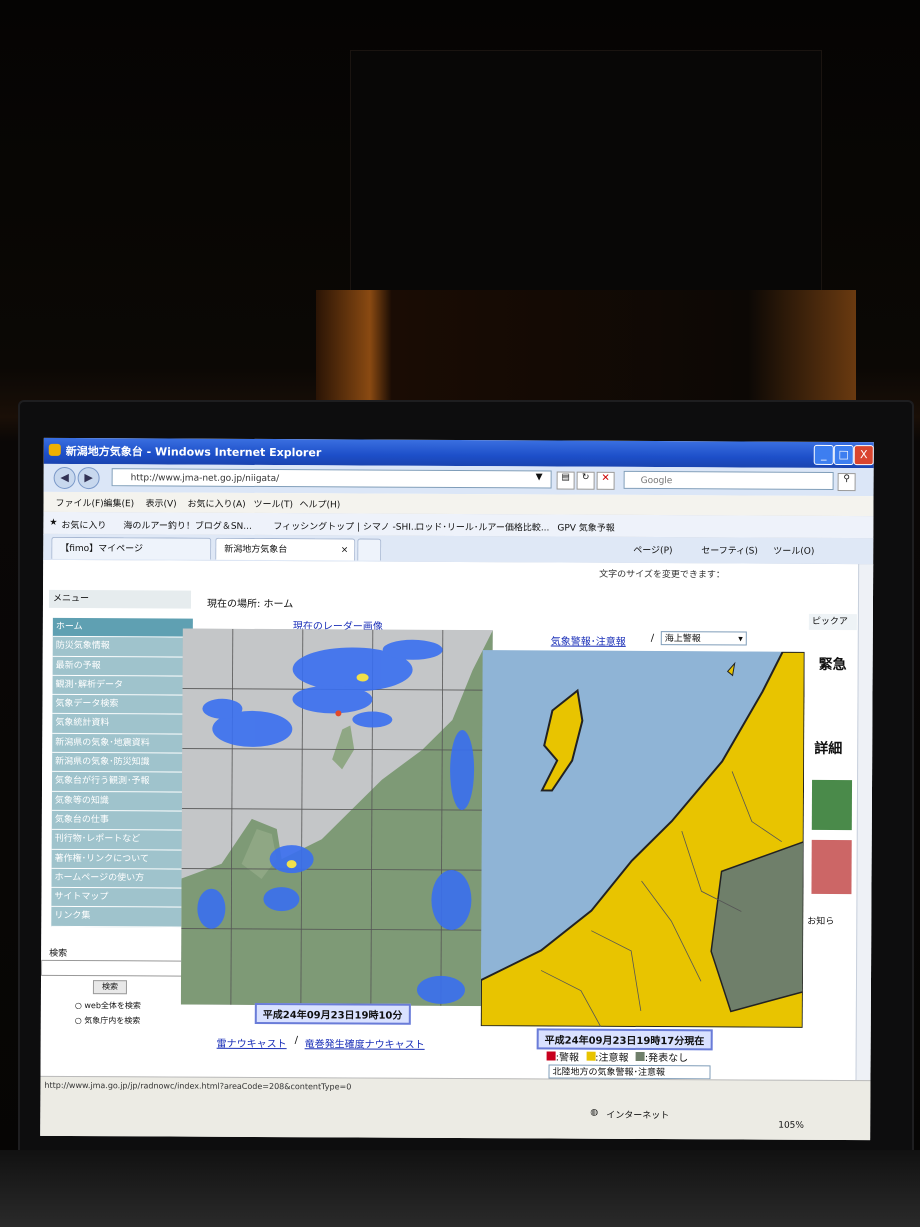 Image resolution: width=920 pixels, height=1227 pixels. I want to click on star-icon: ★, so click(53, 522).